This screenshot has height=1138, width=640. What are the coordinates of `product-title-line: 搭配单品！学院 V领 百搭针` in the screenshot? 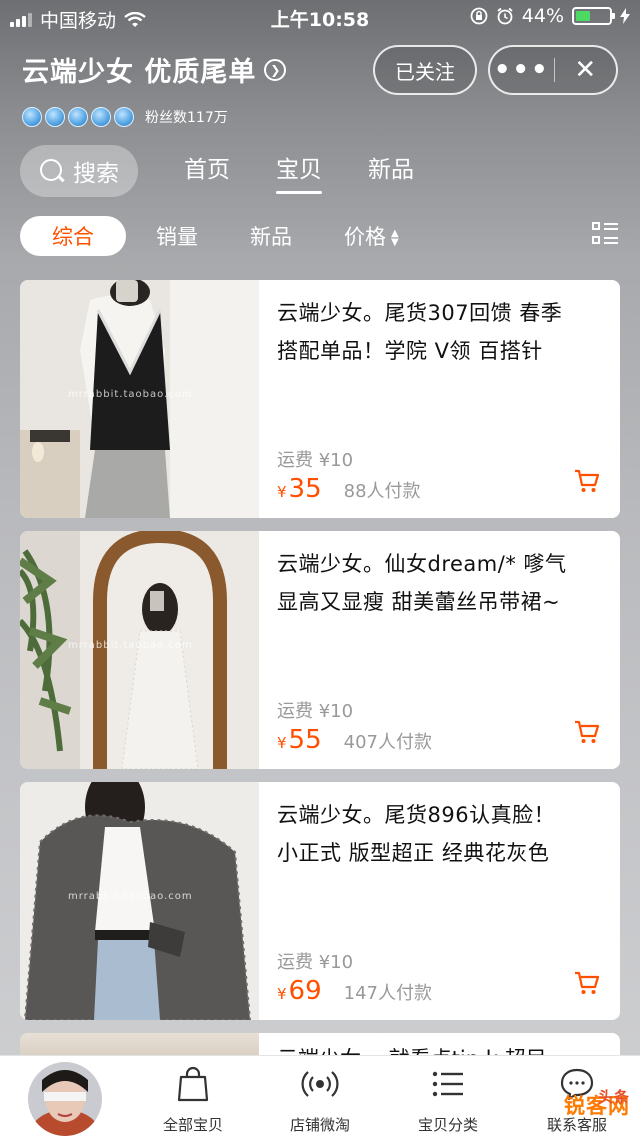 It's located at (410, 351).